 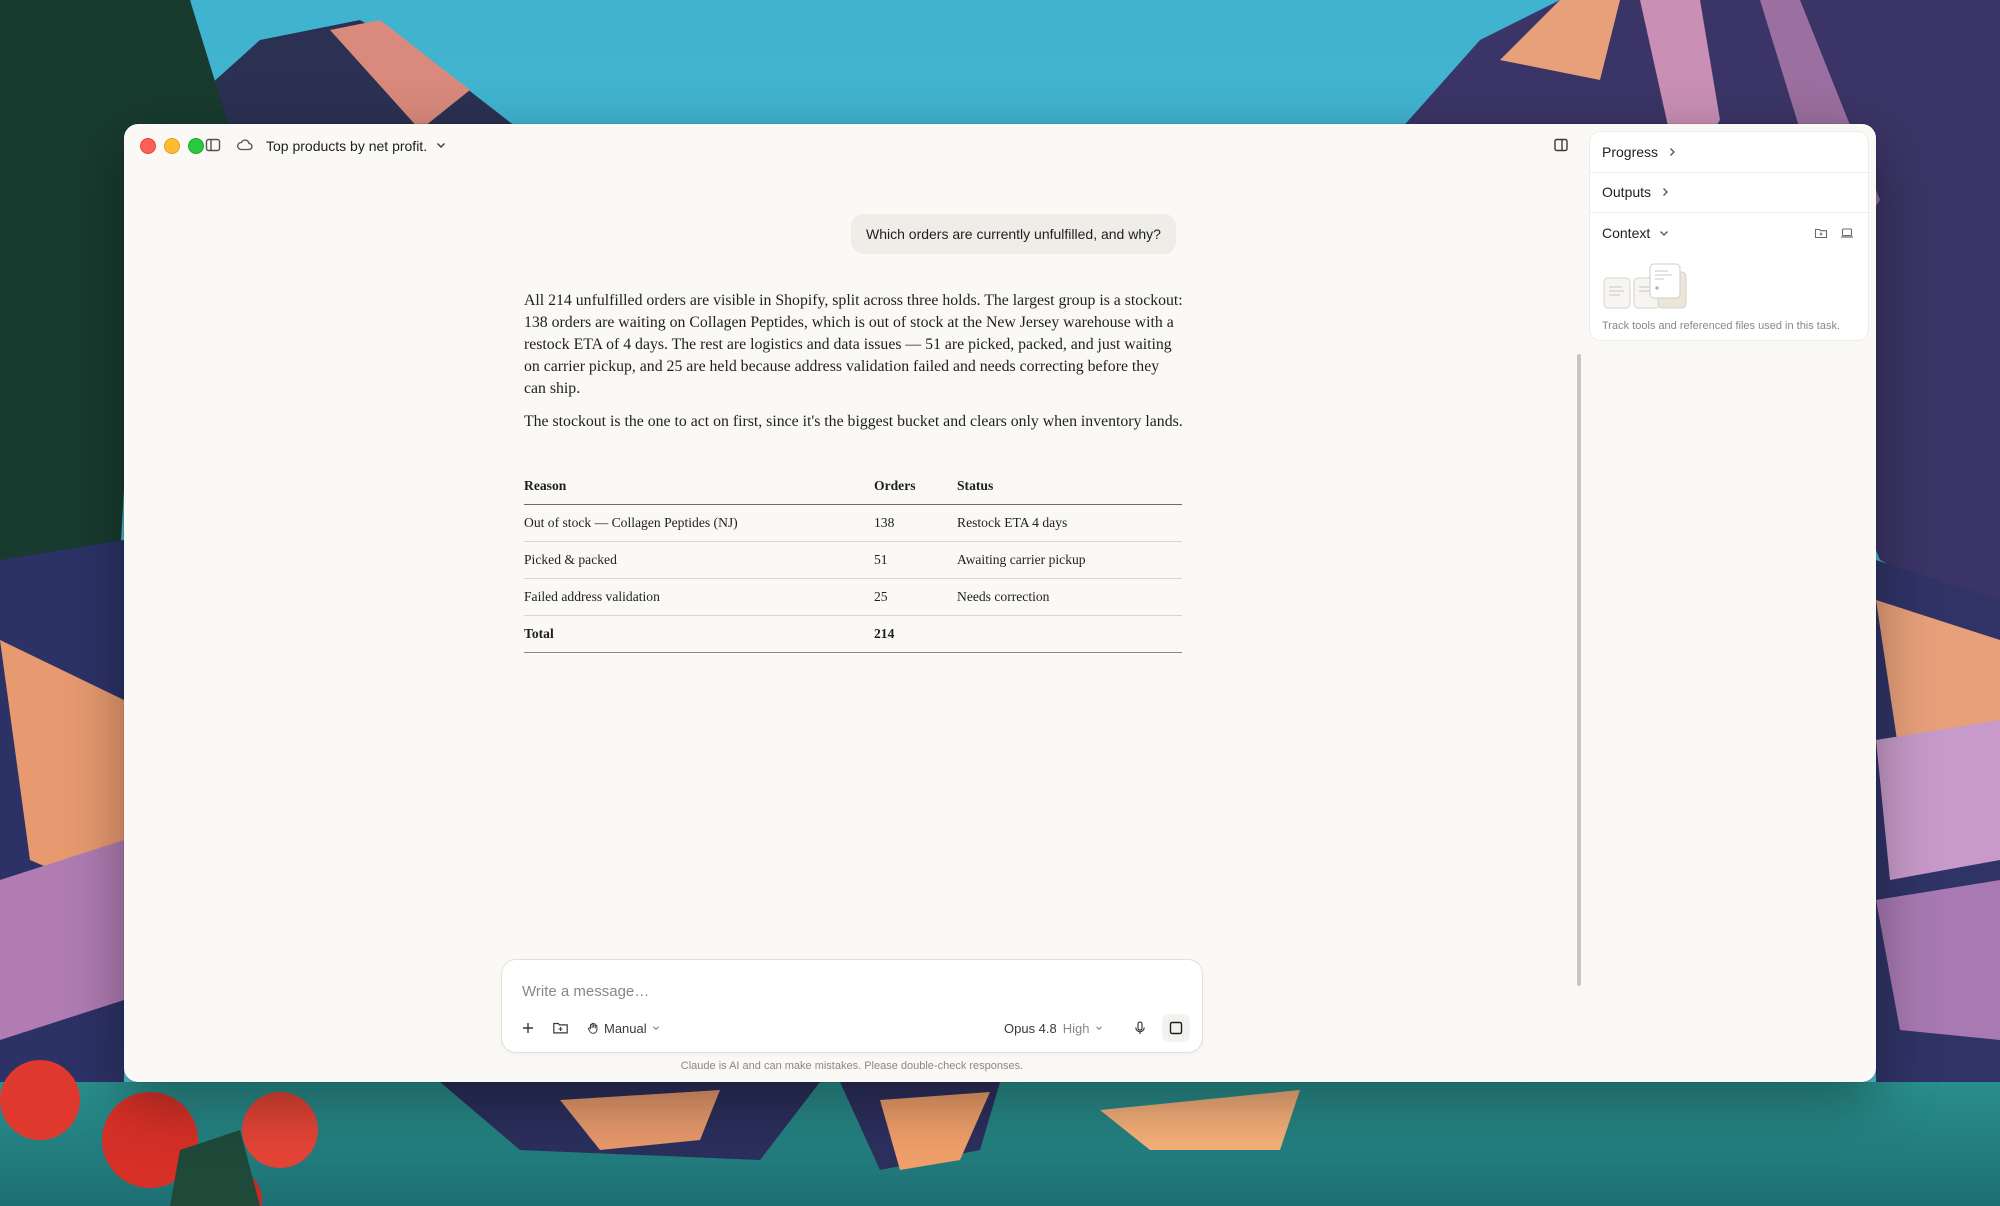 I want to click on add-attachment-button, so click(x=530, y=1028).